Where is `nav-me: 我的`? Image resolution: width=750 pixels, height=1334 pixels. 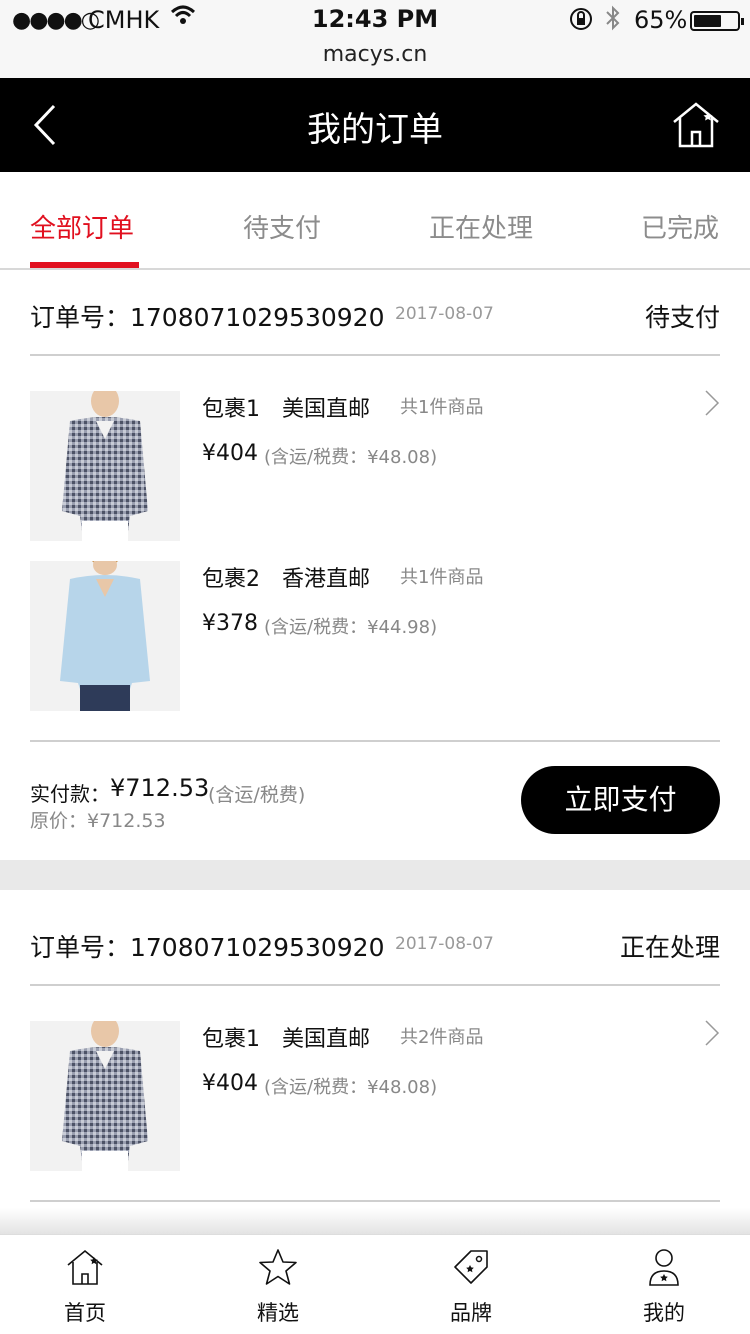
nav-me: 我的 is located at coordinates (664, 1284).